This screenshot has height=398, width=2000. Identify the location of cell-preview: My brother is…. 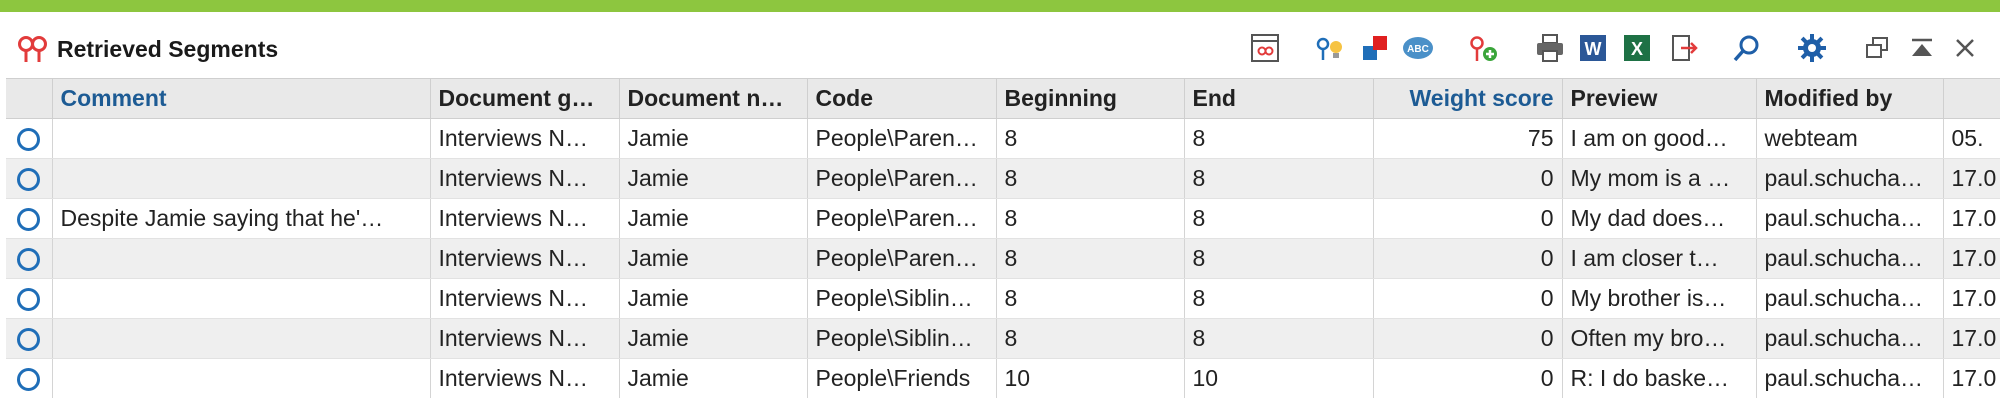
(1659, 299).